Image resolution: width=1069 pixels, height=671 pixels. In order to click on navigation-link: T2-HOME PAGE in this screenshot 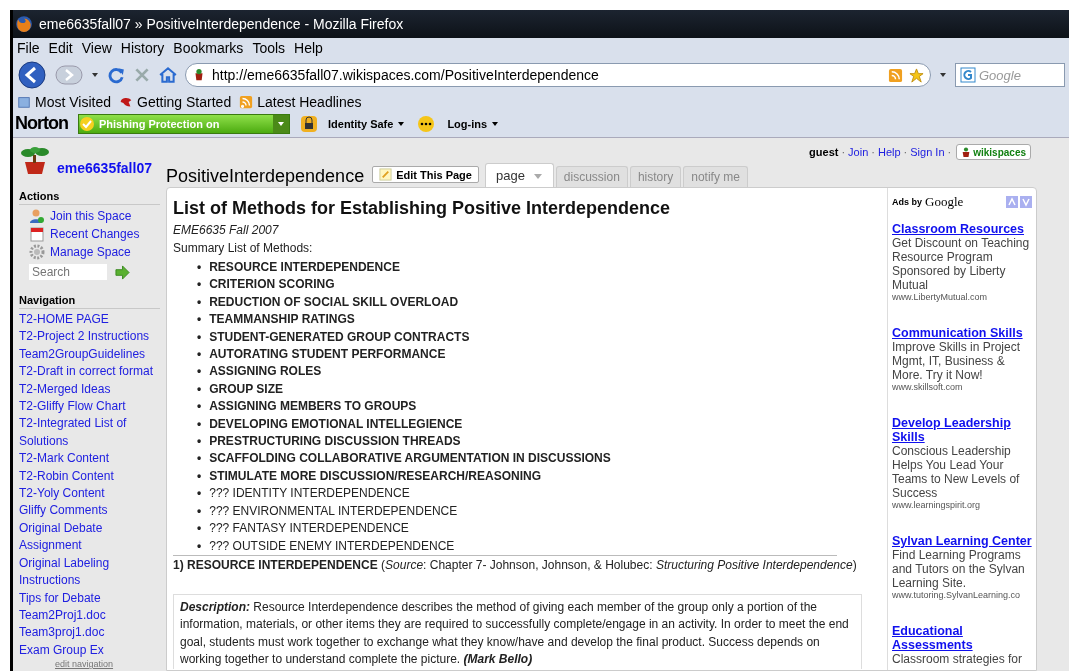, I will do `click(92, 320)`.